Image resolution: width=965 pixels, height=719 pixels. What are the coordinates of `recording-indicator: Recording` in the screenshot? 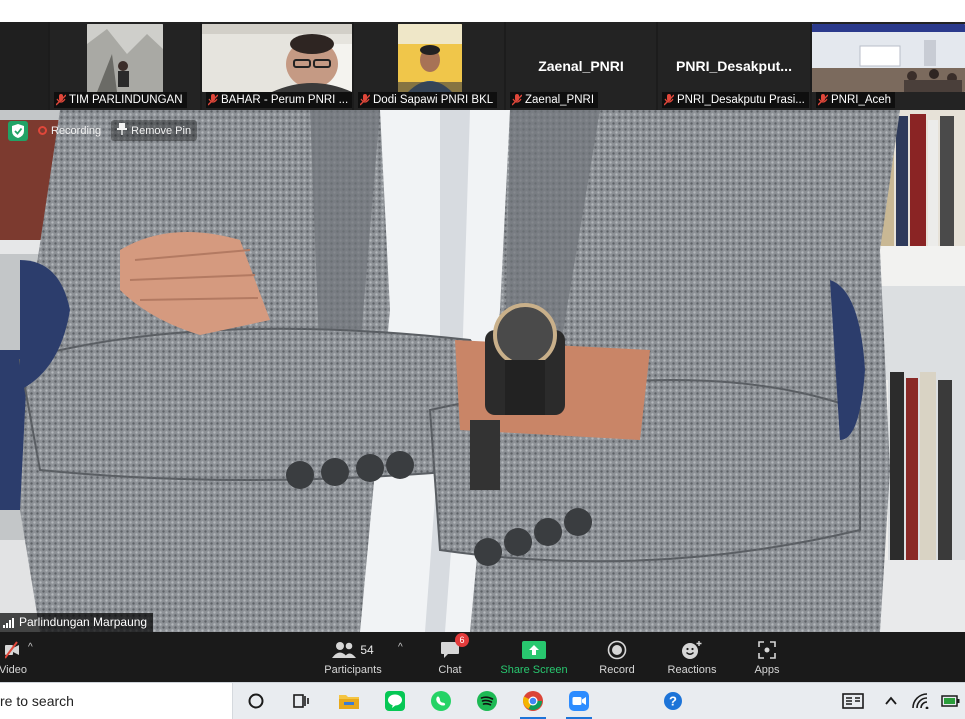 It's located at (69, 131).